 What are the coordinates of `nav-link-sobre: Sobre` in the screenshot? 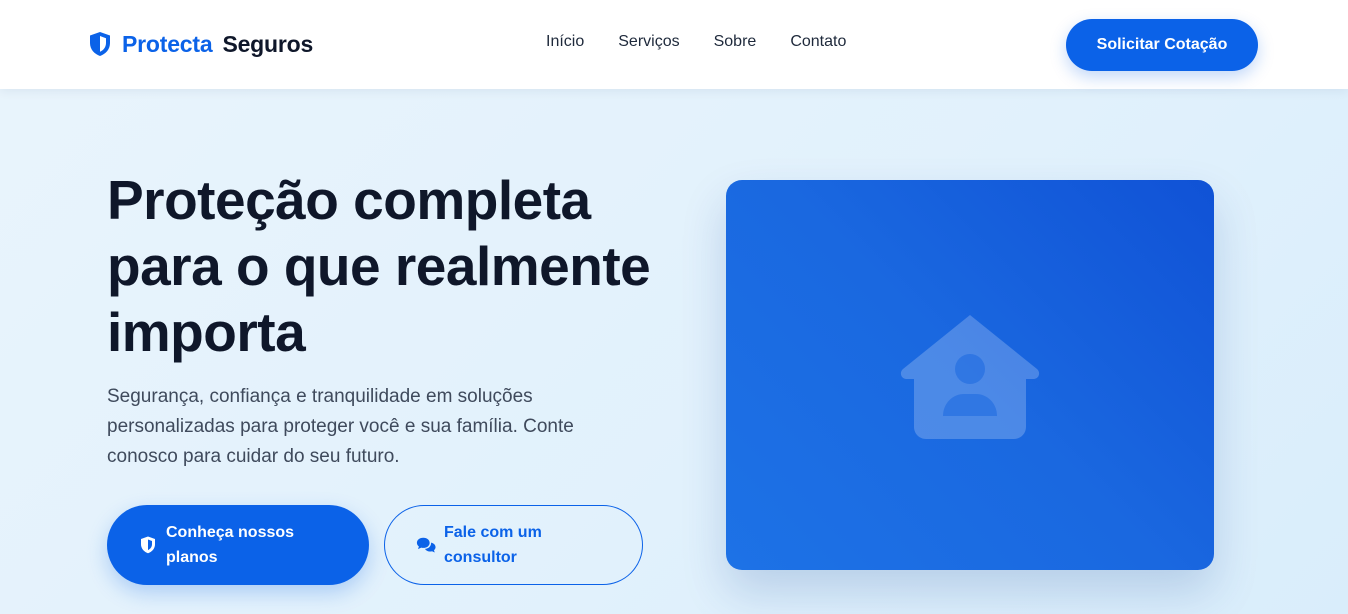 It's located at (735, 42).